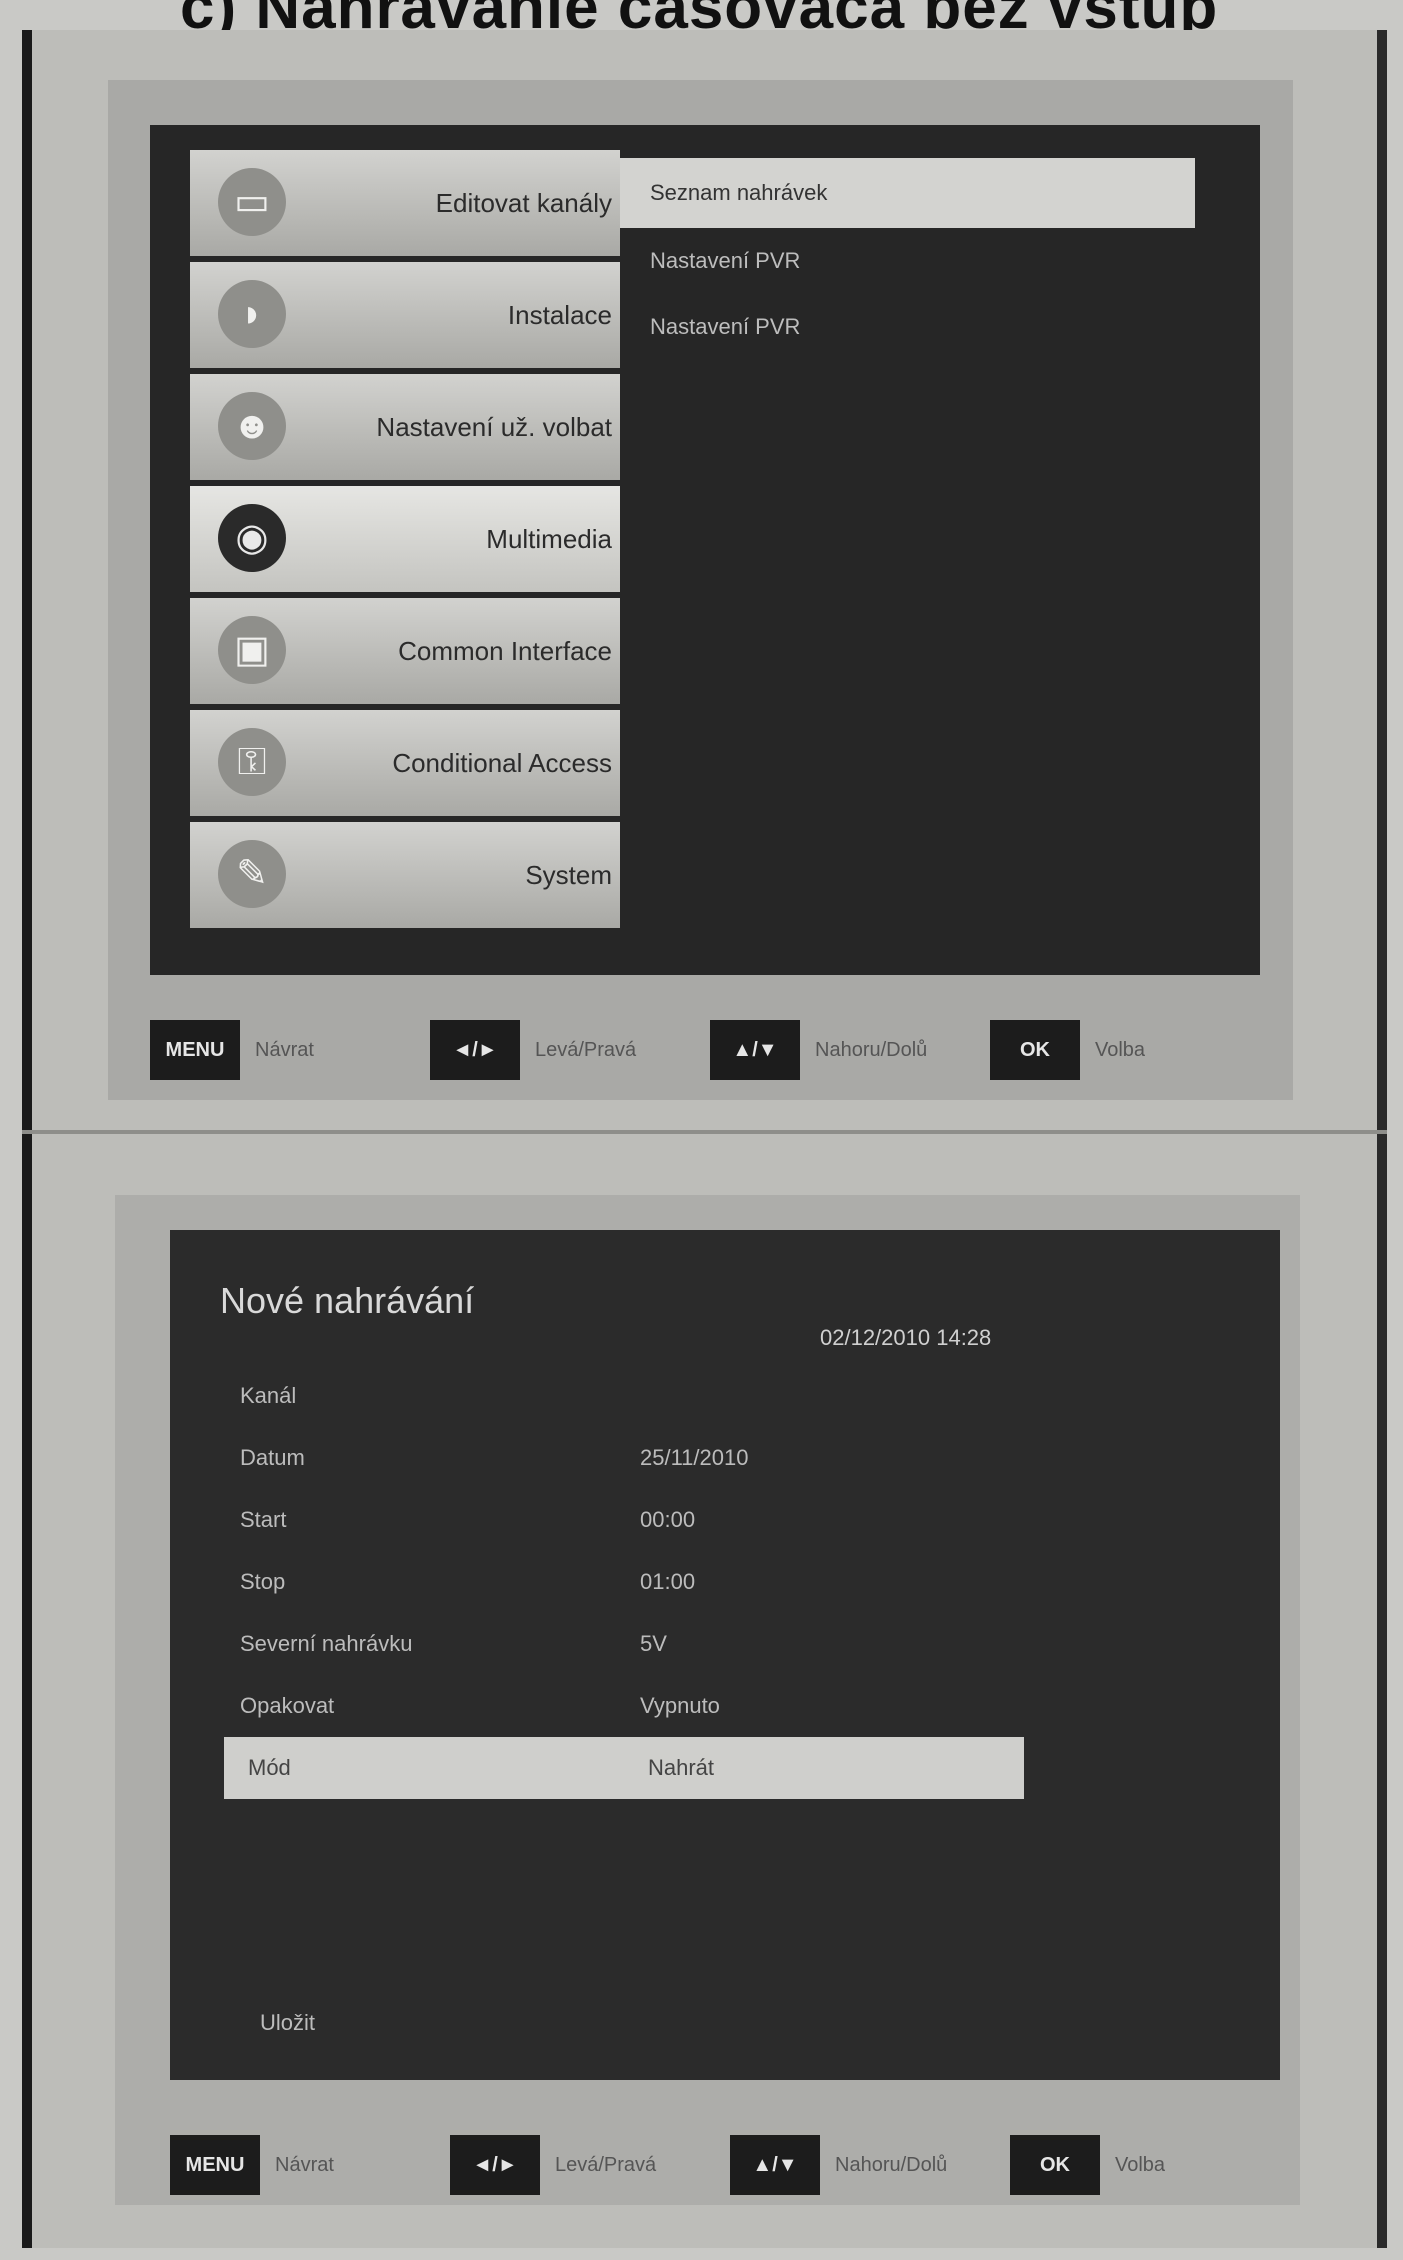 This screenshot has height=2260, width=1403. What do you see at coordinates (523, 203) in the screenshot?
I see `menu-item-label: Editovat kanály` at bounding box center [523, 203].